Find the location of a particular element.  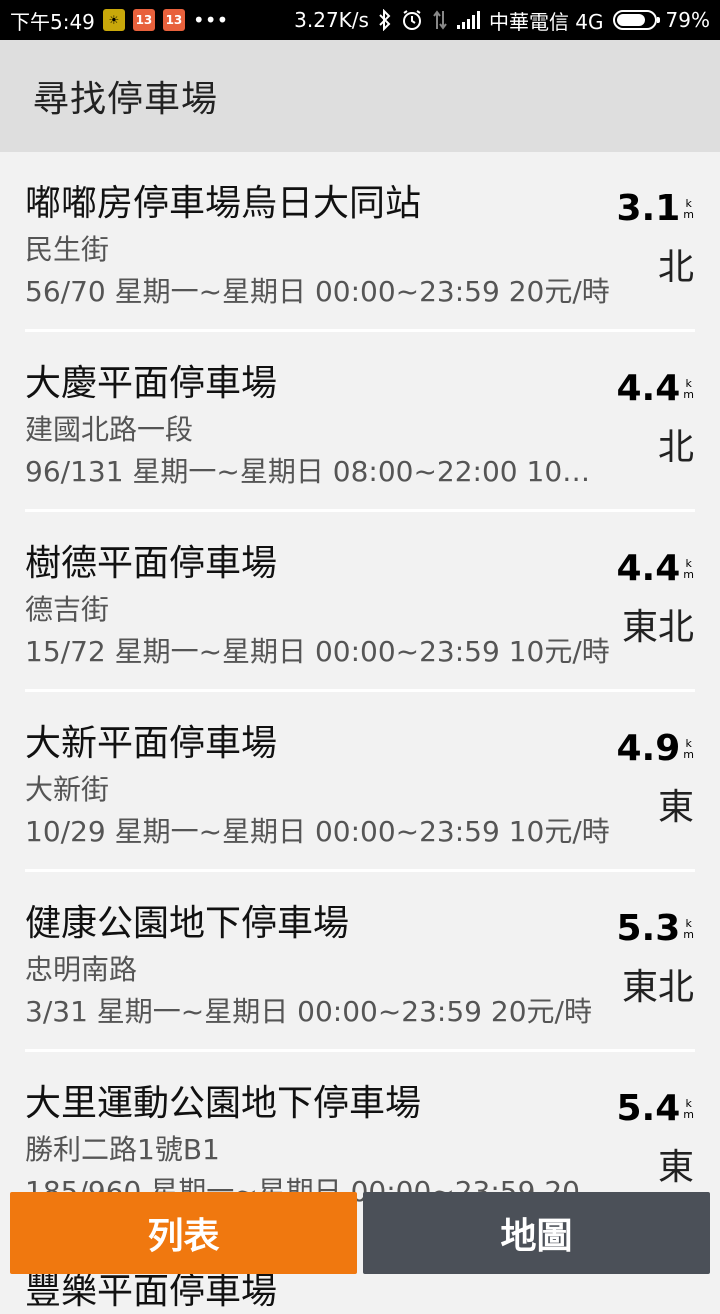

distance-value: 5.4 is located at coordinates (648, 1108).